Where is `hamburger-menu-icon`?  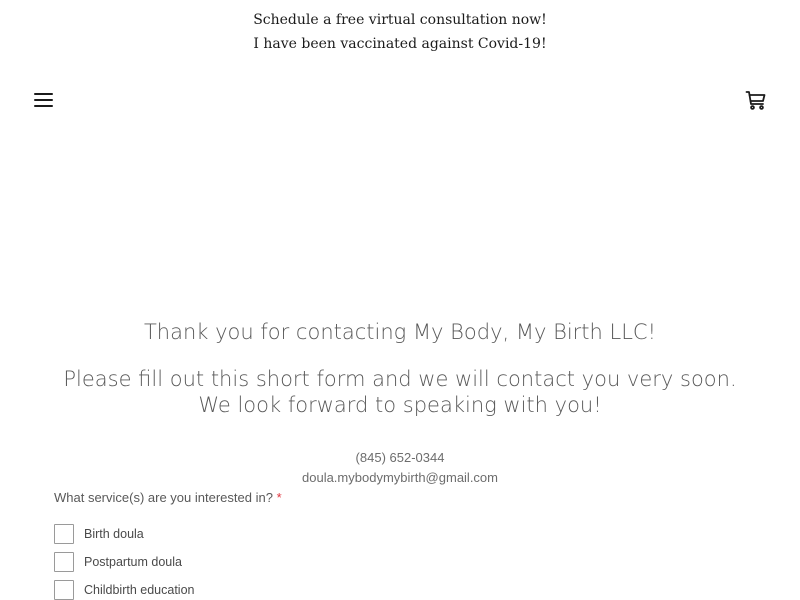
hamburger-menu-icon is located at coordinates (44, 100).